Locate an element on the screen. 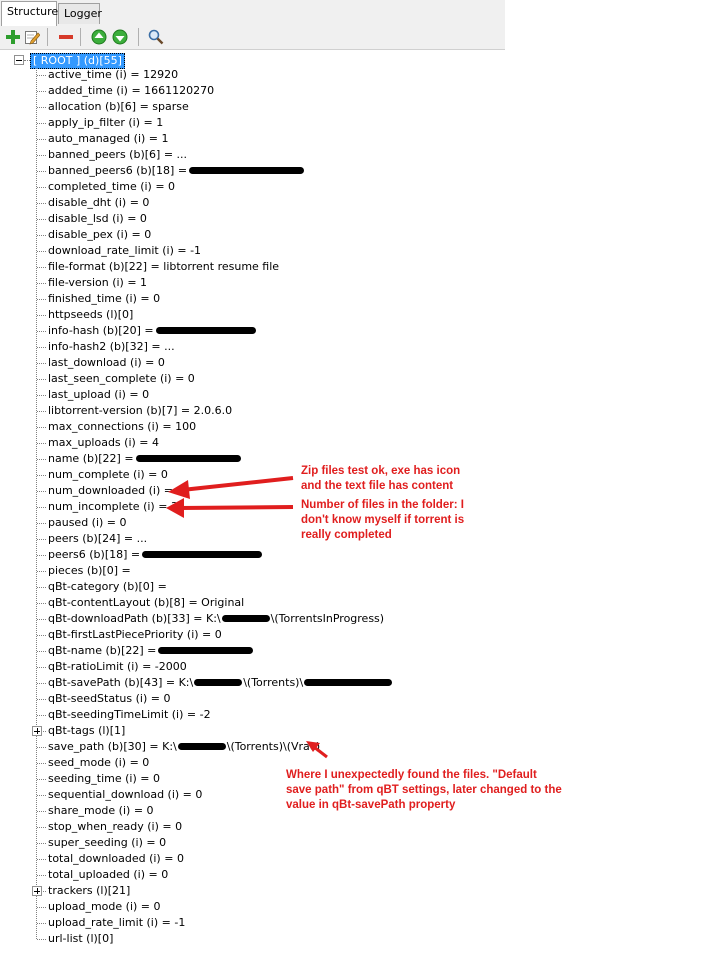  tree-node: finished_time (i) = 0 is located at coordinates (104, 299).